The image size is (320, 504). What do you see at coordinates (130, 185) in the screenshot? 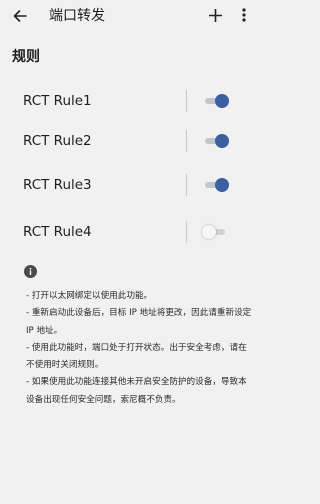
I see `rule-row: RCT Rule3` at bounding box center [130, 185].